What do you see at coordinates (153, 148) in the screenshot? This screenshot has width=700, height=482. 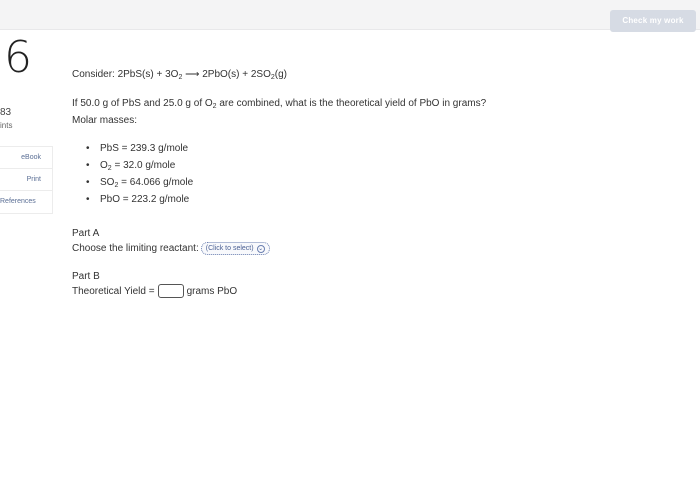 I see `mass-value: = 239.3 g/mole` at bounding box center [153, 148].